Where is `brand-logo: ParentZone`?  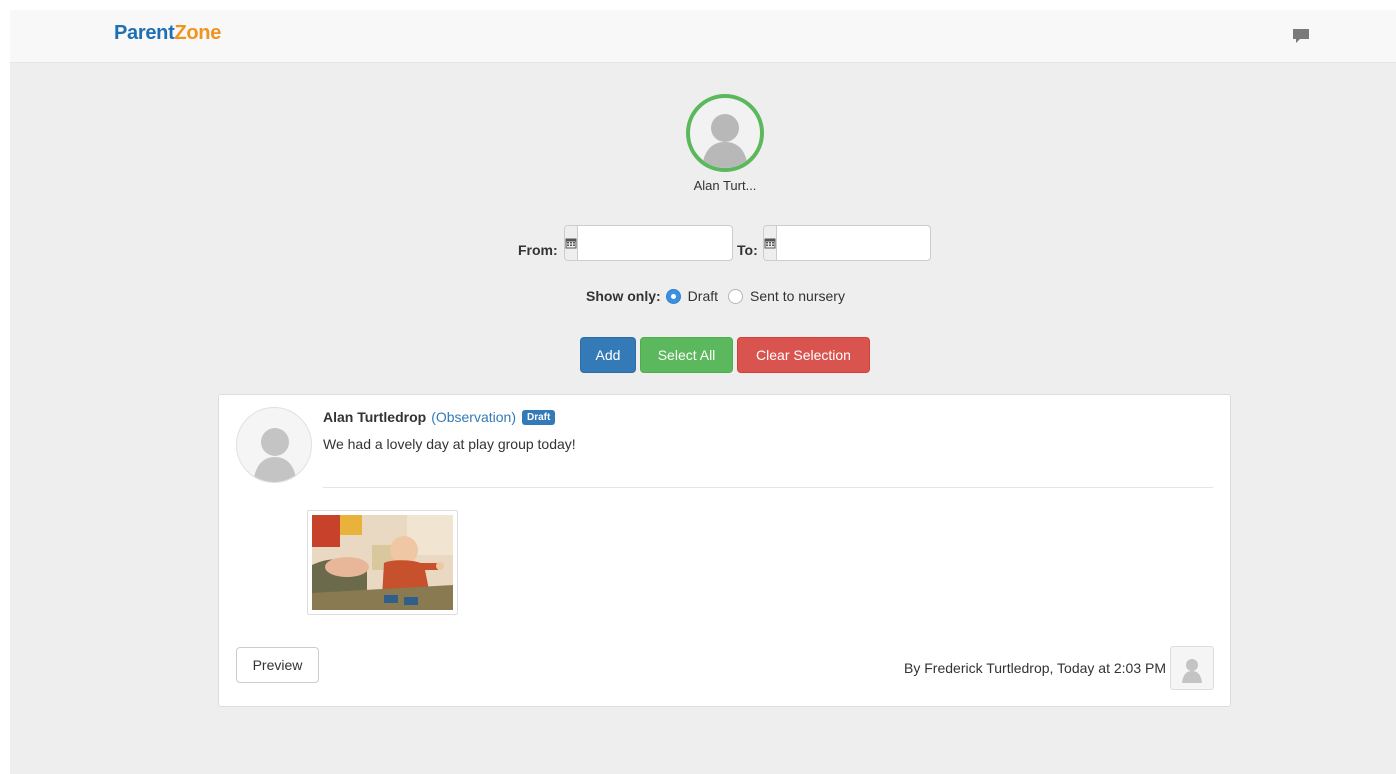 brand-logo: ParentZone is located at coordinates (167, 33).